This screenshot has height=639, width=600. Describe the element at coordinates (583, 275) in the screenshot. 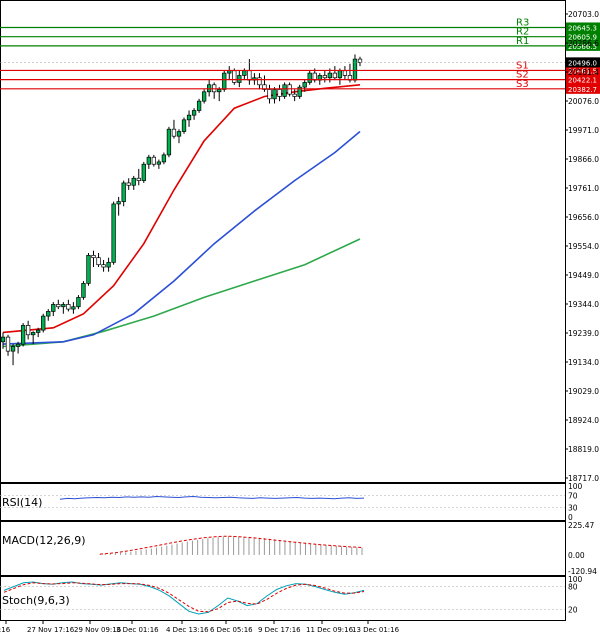

I see `price-tick-label: 19449.0` at that location.